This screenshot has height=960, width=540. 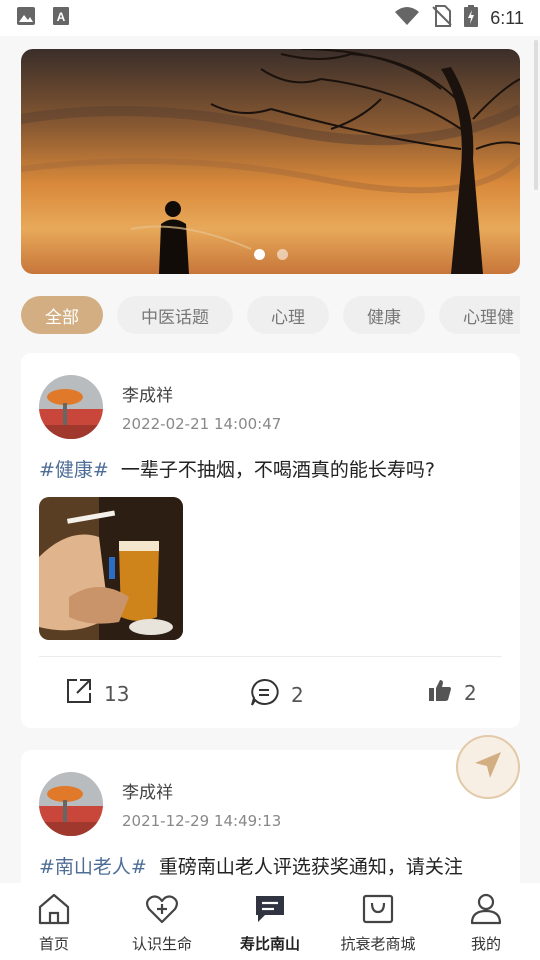 I want to click on post-content: #南山老人# 重磅南山老人评选获奖通知，请关注, so click(x=251, y=865).